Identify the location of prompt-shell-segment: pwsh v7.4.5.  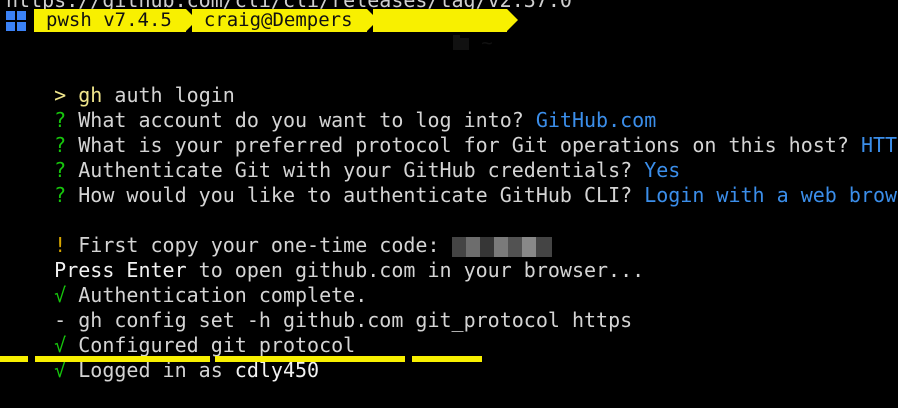
(115, 20).